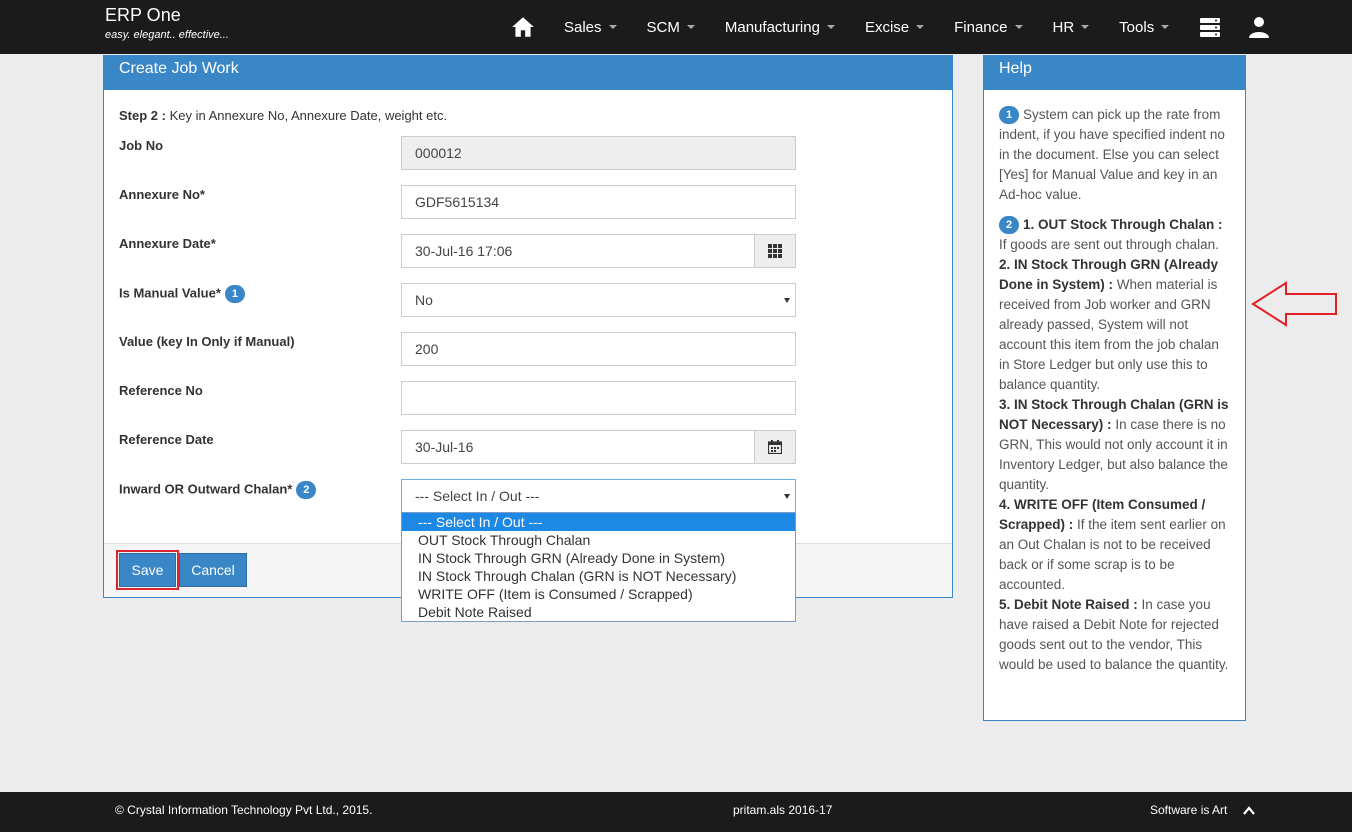  What do you see at coordinates (1189, 810) in the screenshot?
I see `footer-tagline: Software is Art` at bounding box center [1189, 810].